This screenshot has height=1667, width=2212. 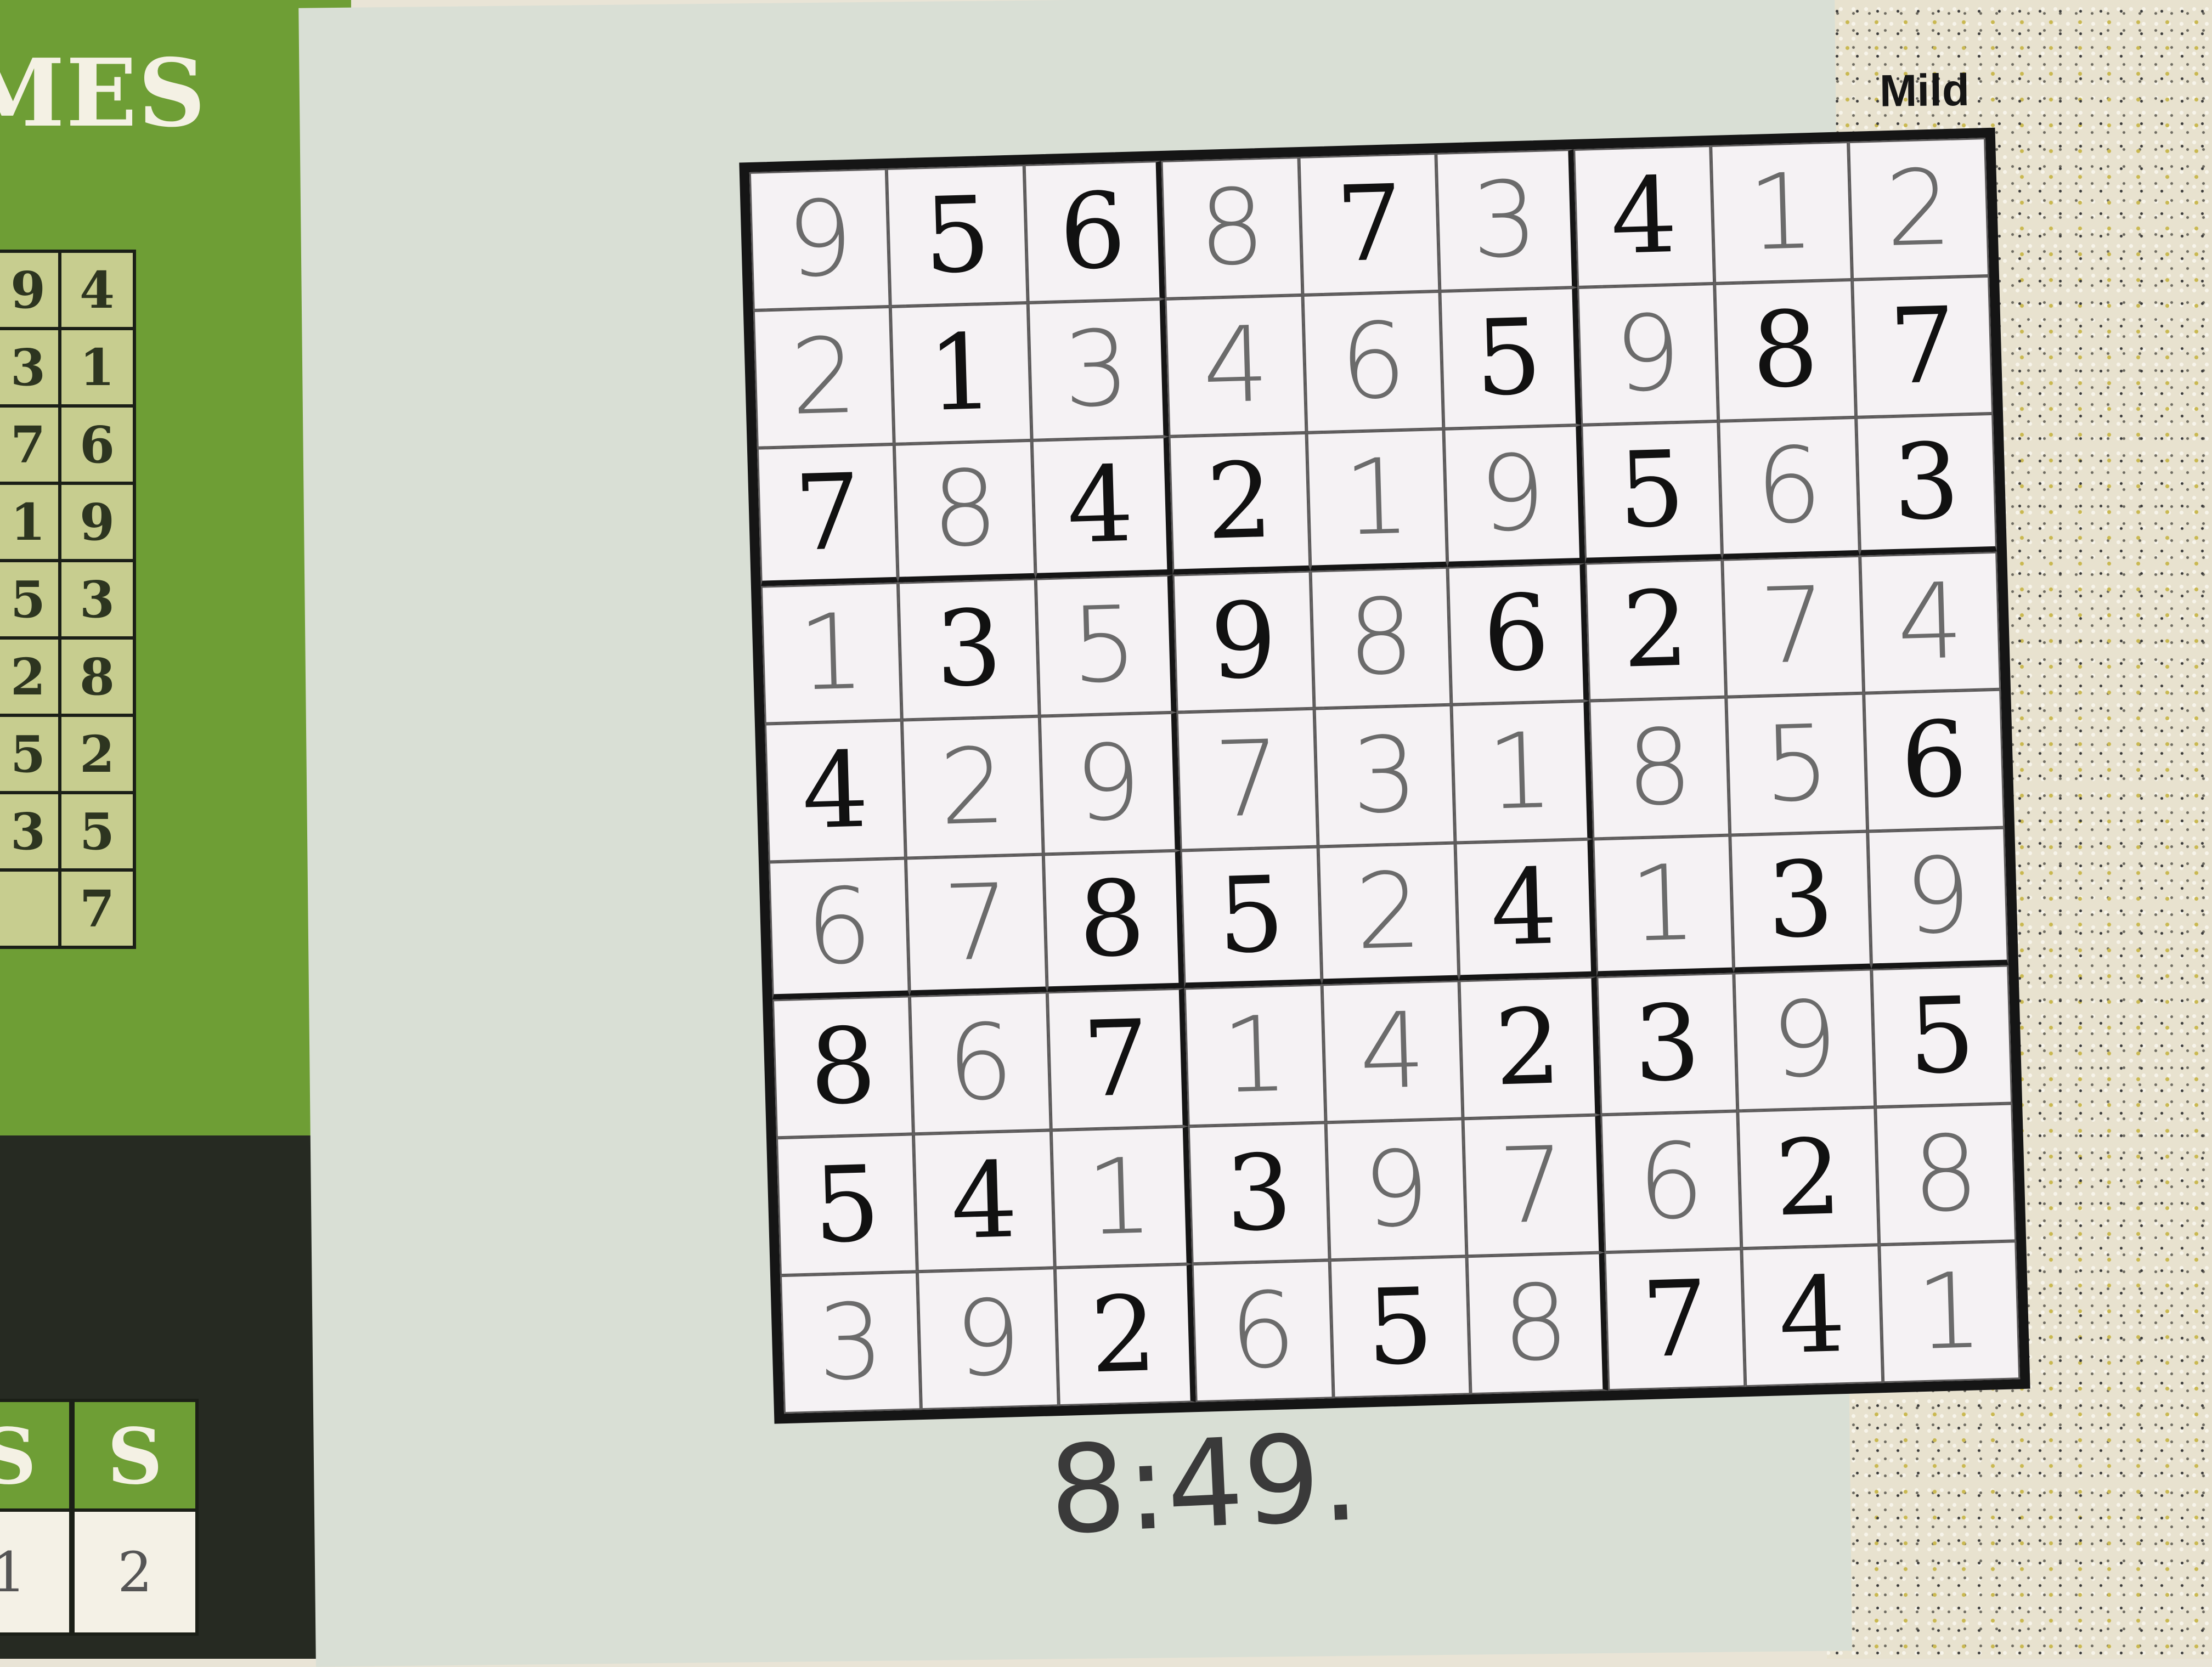 What do you see at coordinates (29, 909) in the screenshot?
I see `mini-grid-cell` at bounding box center [29, 909].